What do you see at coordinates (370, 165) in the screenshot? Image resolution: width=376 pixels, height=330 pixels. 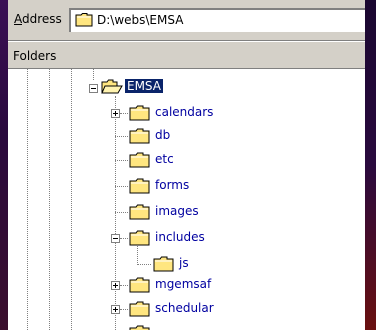 I see `desktop-background-right` at bounding box center [370, 165].